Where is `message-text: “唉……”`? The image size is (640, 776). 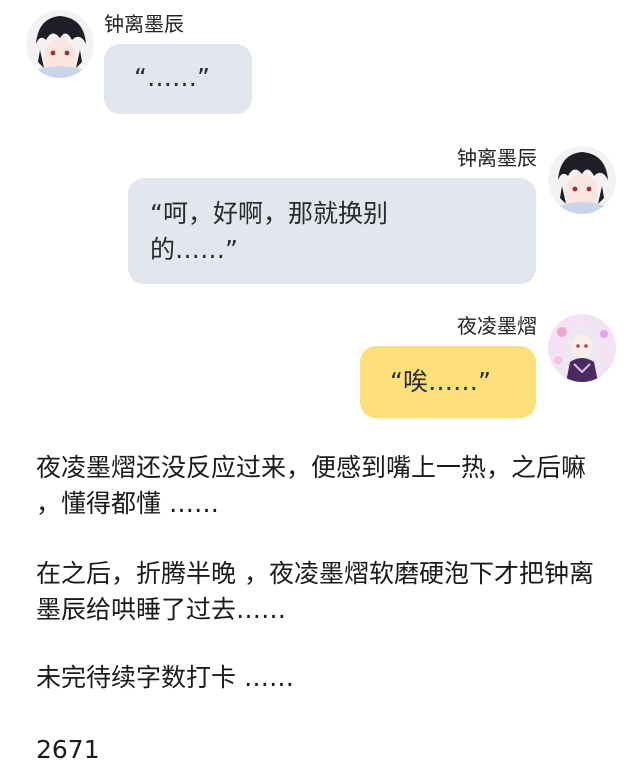
message-text: “唉……” is located at coordinates (440, 381).